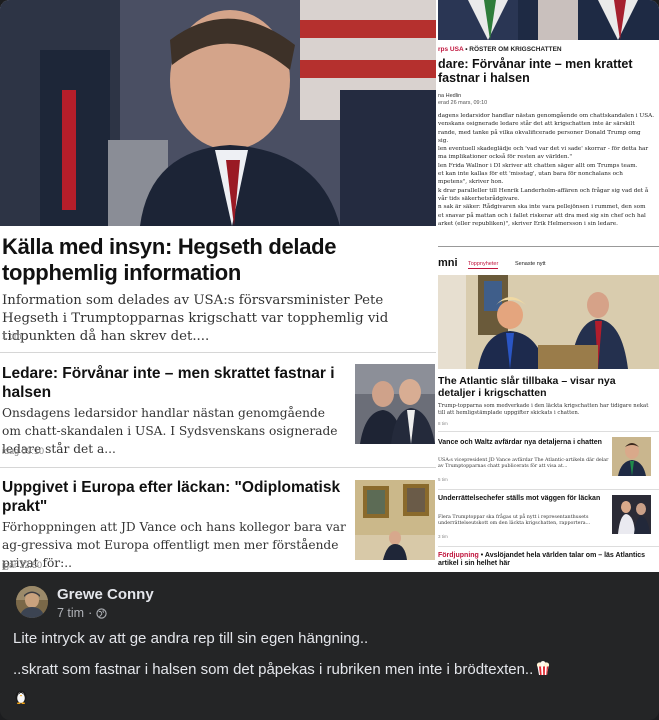 This screenshot has width=659, height=720. I want to click on body-line: sig., so click(443, 140).